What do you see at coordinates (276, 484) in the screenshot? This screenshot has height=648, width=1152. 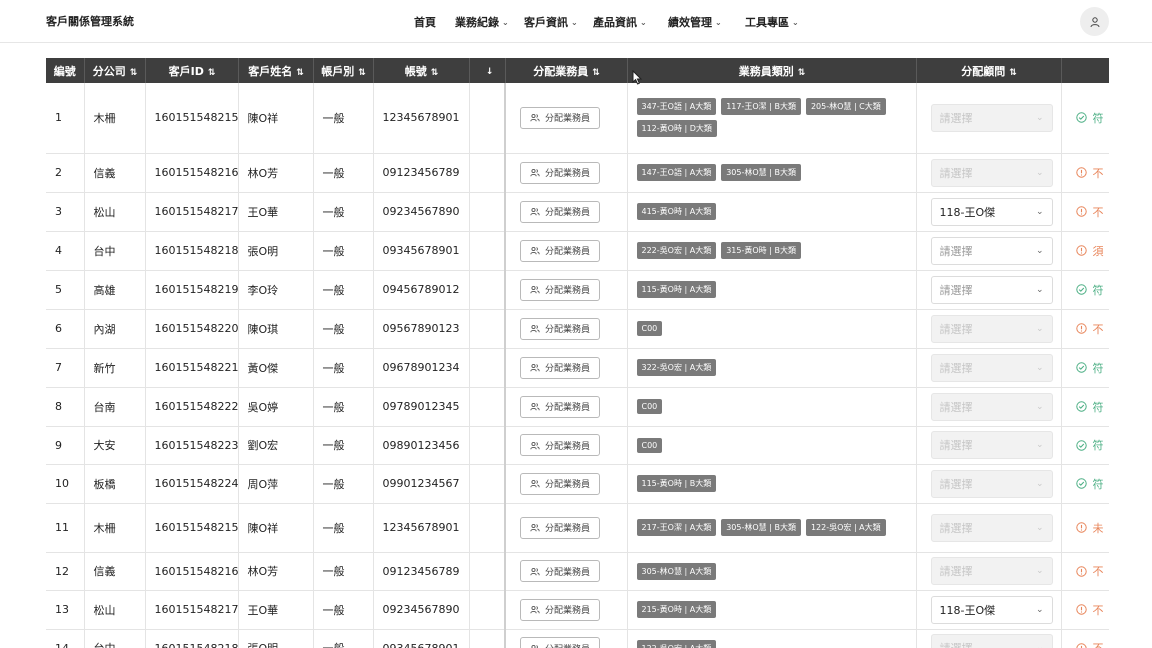 I see `customer-name-cell: 周O萍` at bounding box center [276, 484].